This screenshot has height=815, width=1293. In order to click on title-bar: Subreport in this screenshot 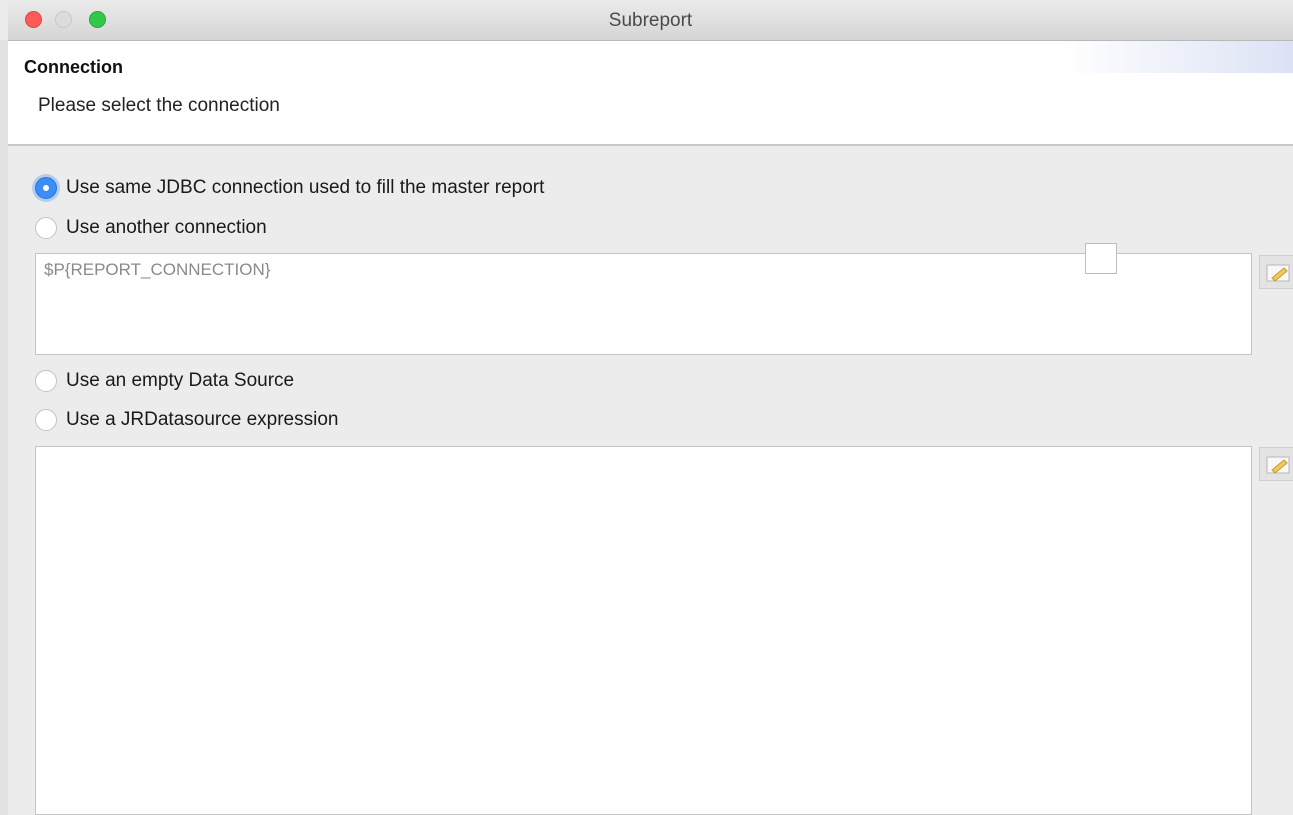, I will do `click(650, 20)`.